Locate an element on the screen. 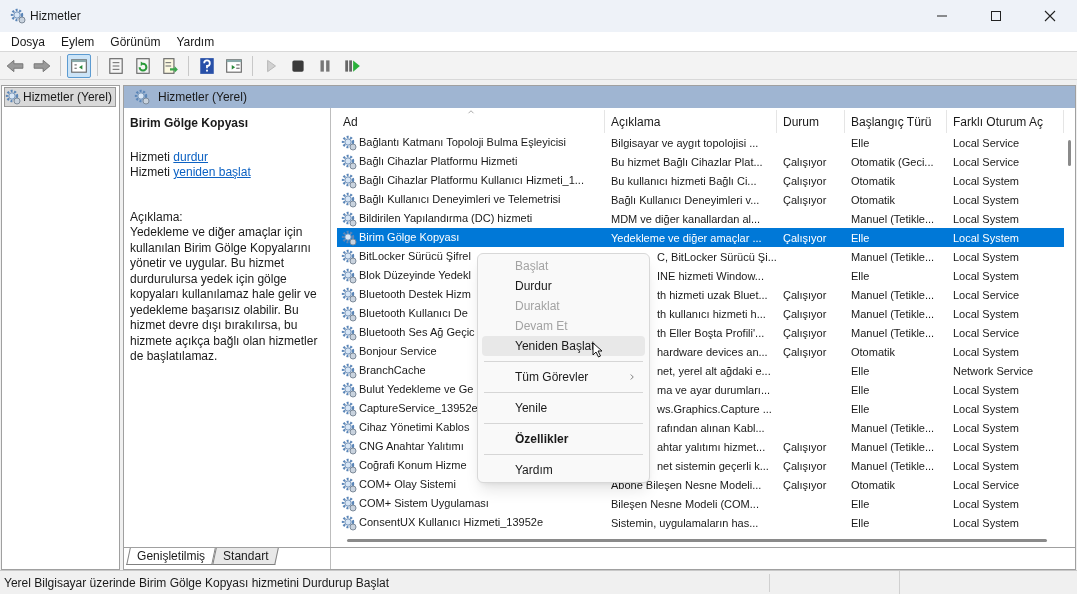  table-cell-text: Birim Gölge Kopyası is located at coordinates (409, 238).